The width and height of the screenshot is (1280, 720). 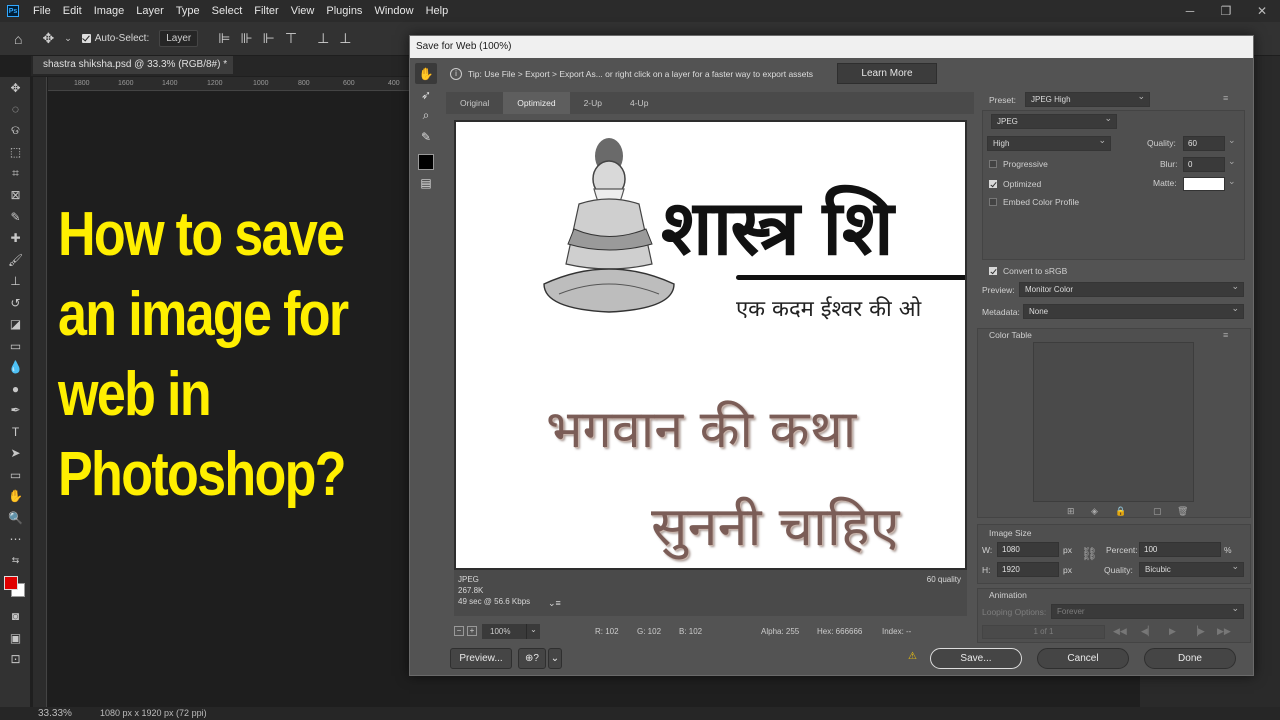 What do you see at coordinates (15, 346) in the screenshot?
I see `gradient-tool-icon: ▭` at bounding box center [15, 346].